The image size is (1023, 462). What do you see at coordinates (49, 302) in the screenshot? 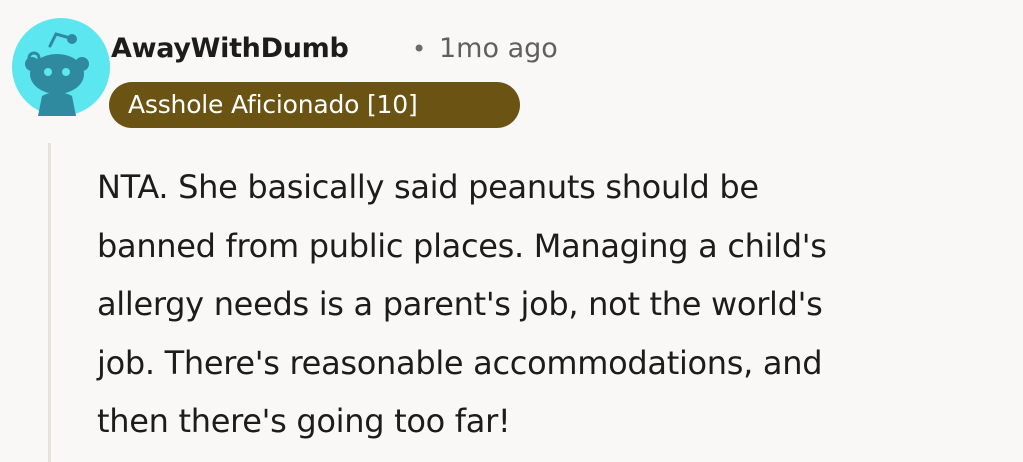
I see `comment-thread-line` at bounding box center [49, 302].